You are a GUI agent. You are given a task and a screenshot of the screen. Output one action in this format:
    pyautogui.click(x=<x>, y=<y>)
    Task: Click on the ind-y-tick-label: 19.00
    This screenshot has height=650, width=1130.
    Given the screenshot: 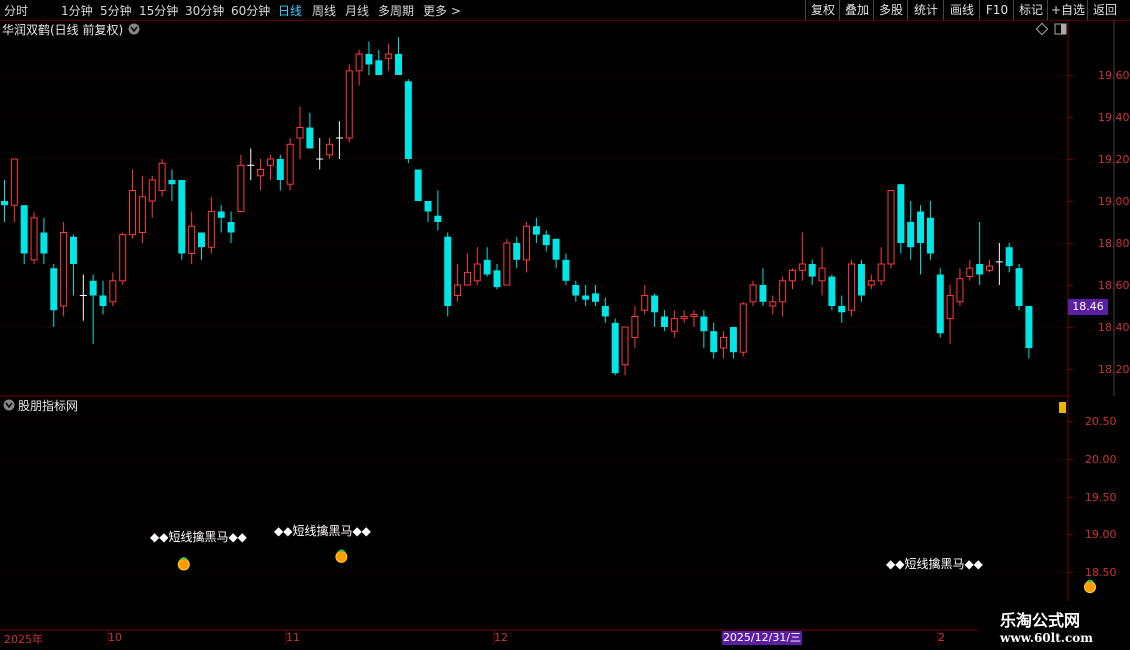 What is the action you would take?
    pyautogui.click(x=1101, y=534)
    